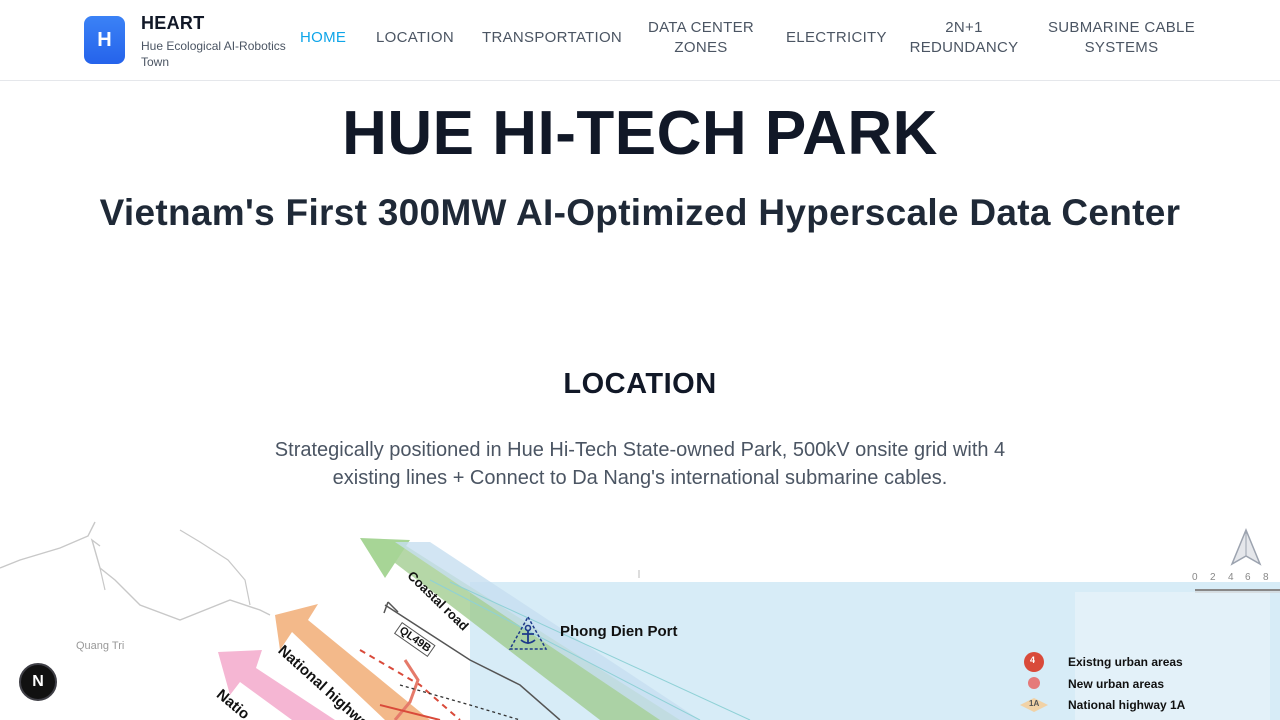 The width and height of the screenshot is (1280, 720). What do you see at coordinates (1127, 705) in the screenshot?
I see `legend-national-highway: National highway 1A` at bounding box center [1127, 705].